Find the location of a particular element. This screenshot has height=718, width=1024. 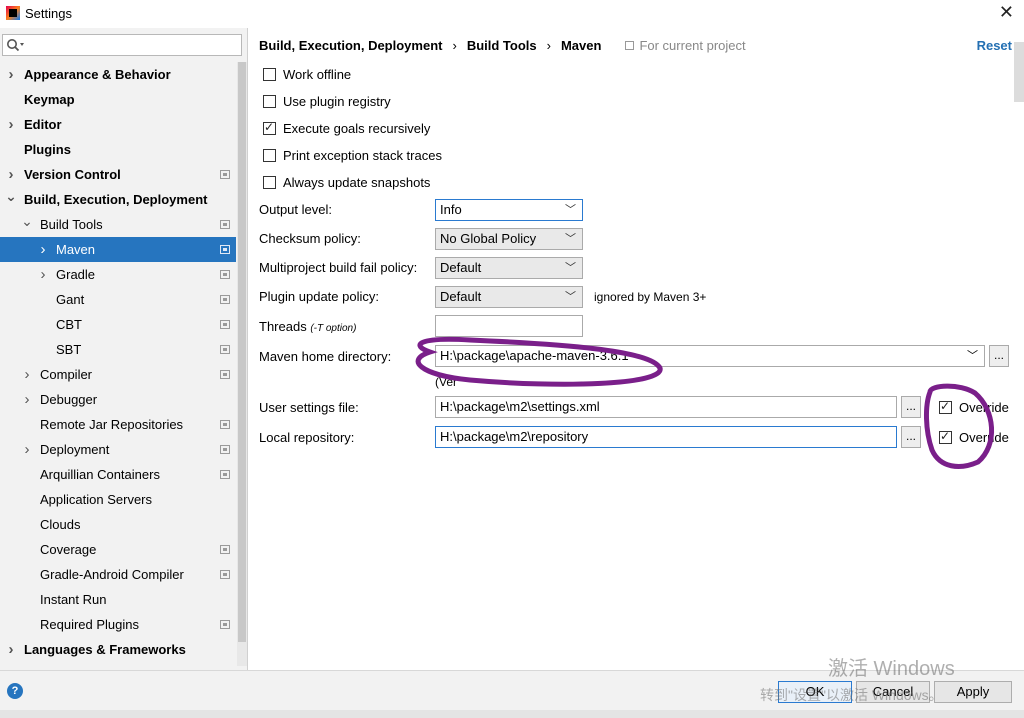

apply-button: Apply is located at coordinates (973, 692).